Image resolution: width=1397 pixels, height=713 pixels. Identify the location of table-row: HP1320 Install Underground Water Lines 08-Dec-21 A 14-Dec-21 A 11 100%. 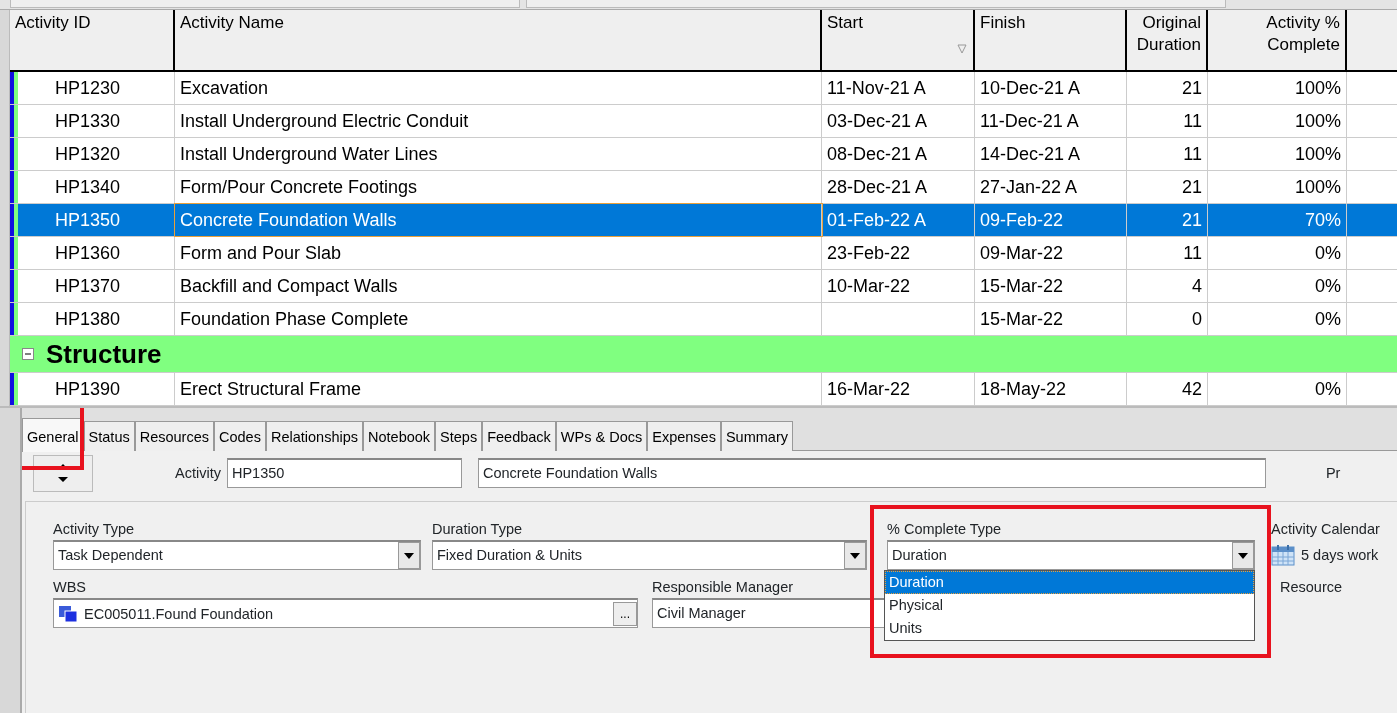
(703, 154).